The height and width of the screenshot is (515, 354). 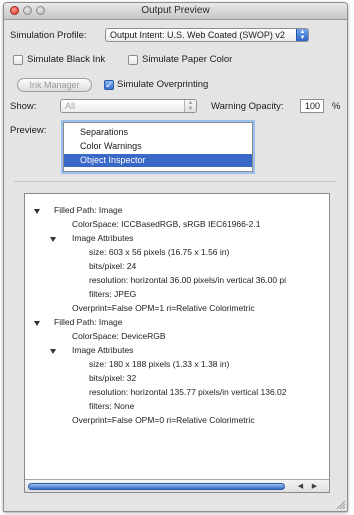 What do you see at coordinates (163, 84) in the screenshot?
I see `simulate-overprinting-label: Simulate Overprinting` at bounding box center [163, 84].